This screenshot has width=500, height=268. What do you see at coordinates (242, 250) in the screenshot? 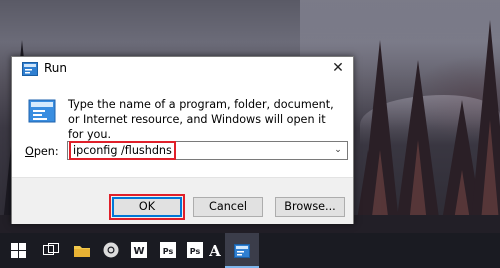
I see `taskbar-run-icon` at bounding box center [242, 250].